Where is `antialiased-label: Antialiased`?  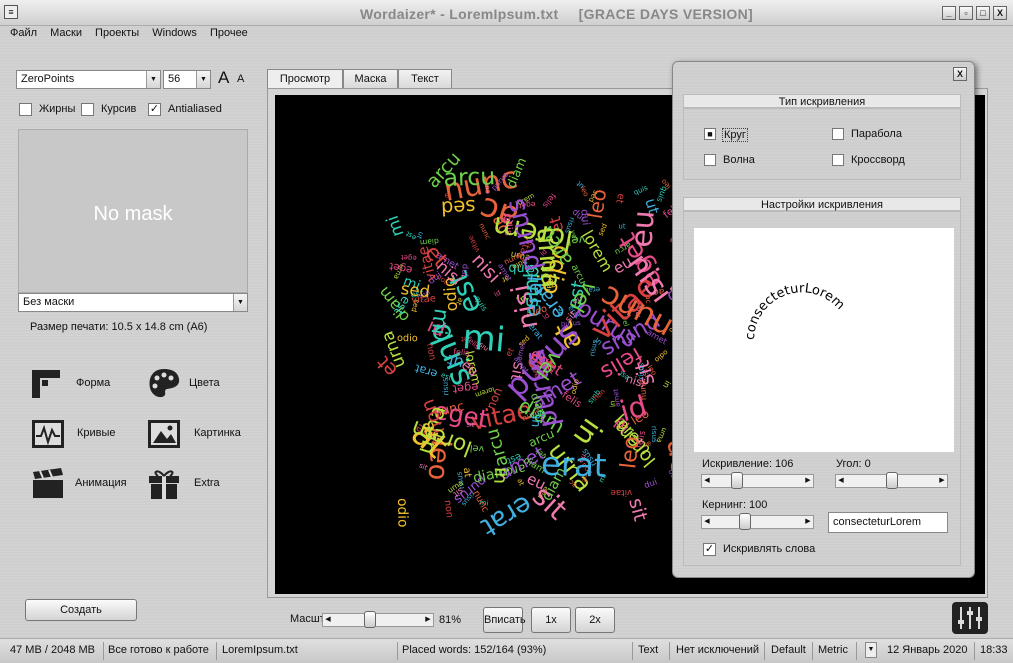
antialiased-label: Antialiased is located at coordinates (195, 109).